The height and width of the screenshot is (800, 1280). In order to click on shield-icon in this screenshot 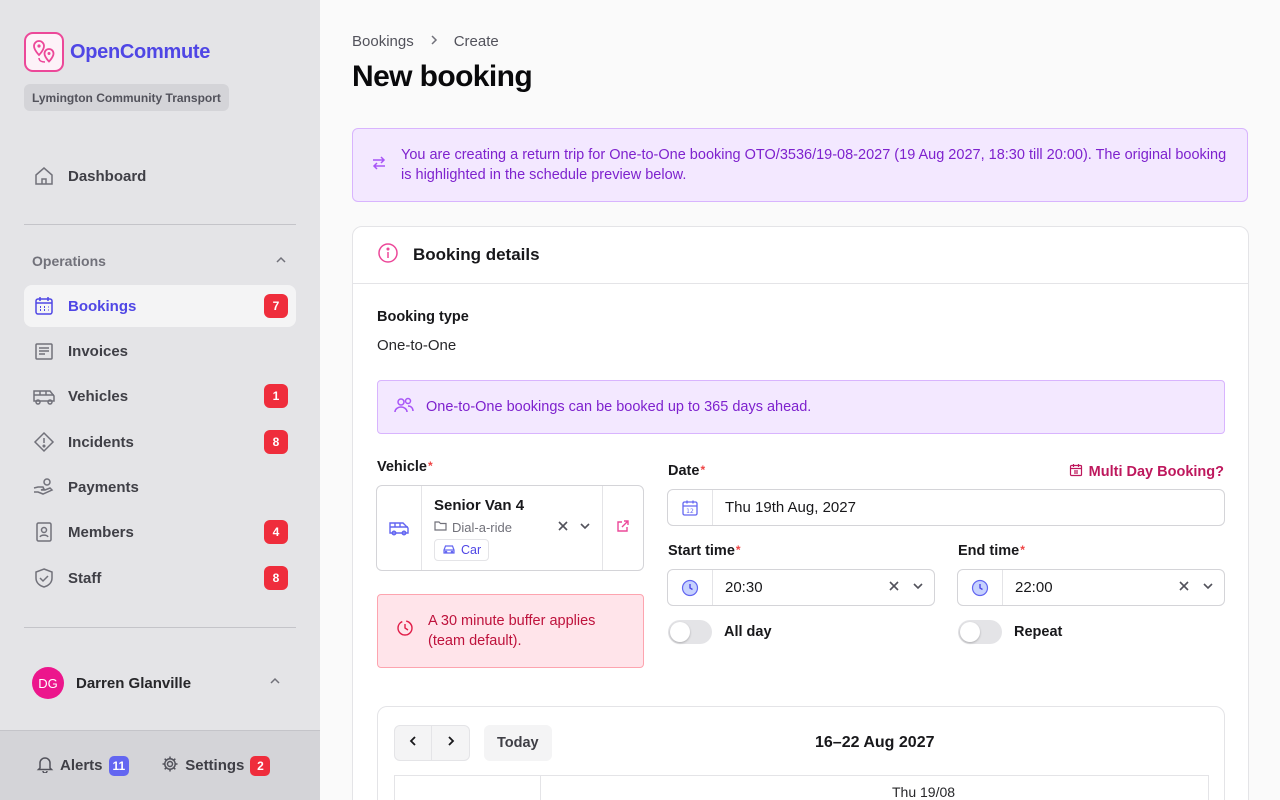, I will do `click(44, 578)`.